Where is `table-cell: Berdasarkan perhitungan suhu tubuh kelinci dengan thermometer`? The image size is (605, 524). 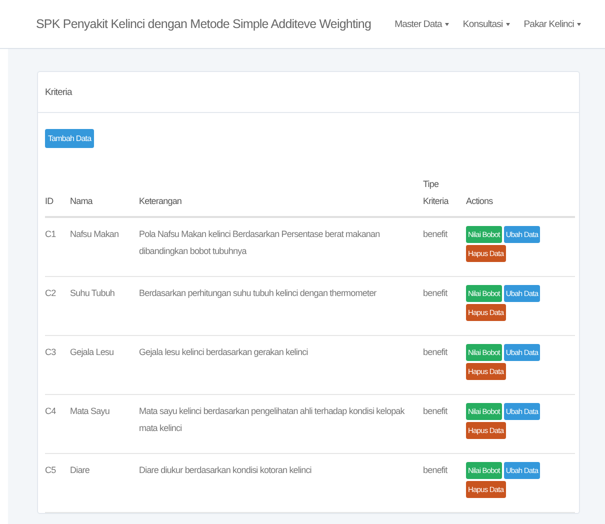
table-cell: Berdasarkan perhitungan suhu tubuh kelinci dengan thermometer is located at coordinates (281, 306).